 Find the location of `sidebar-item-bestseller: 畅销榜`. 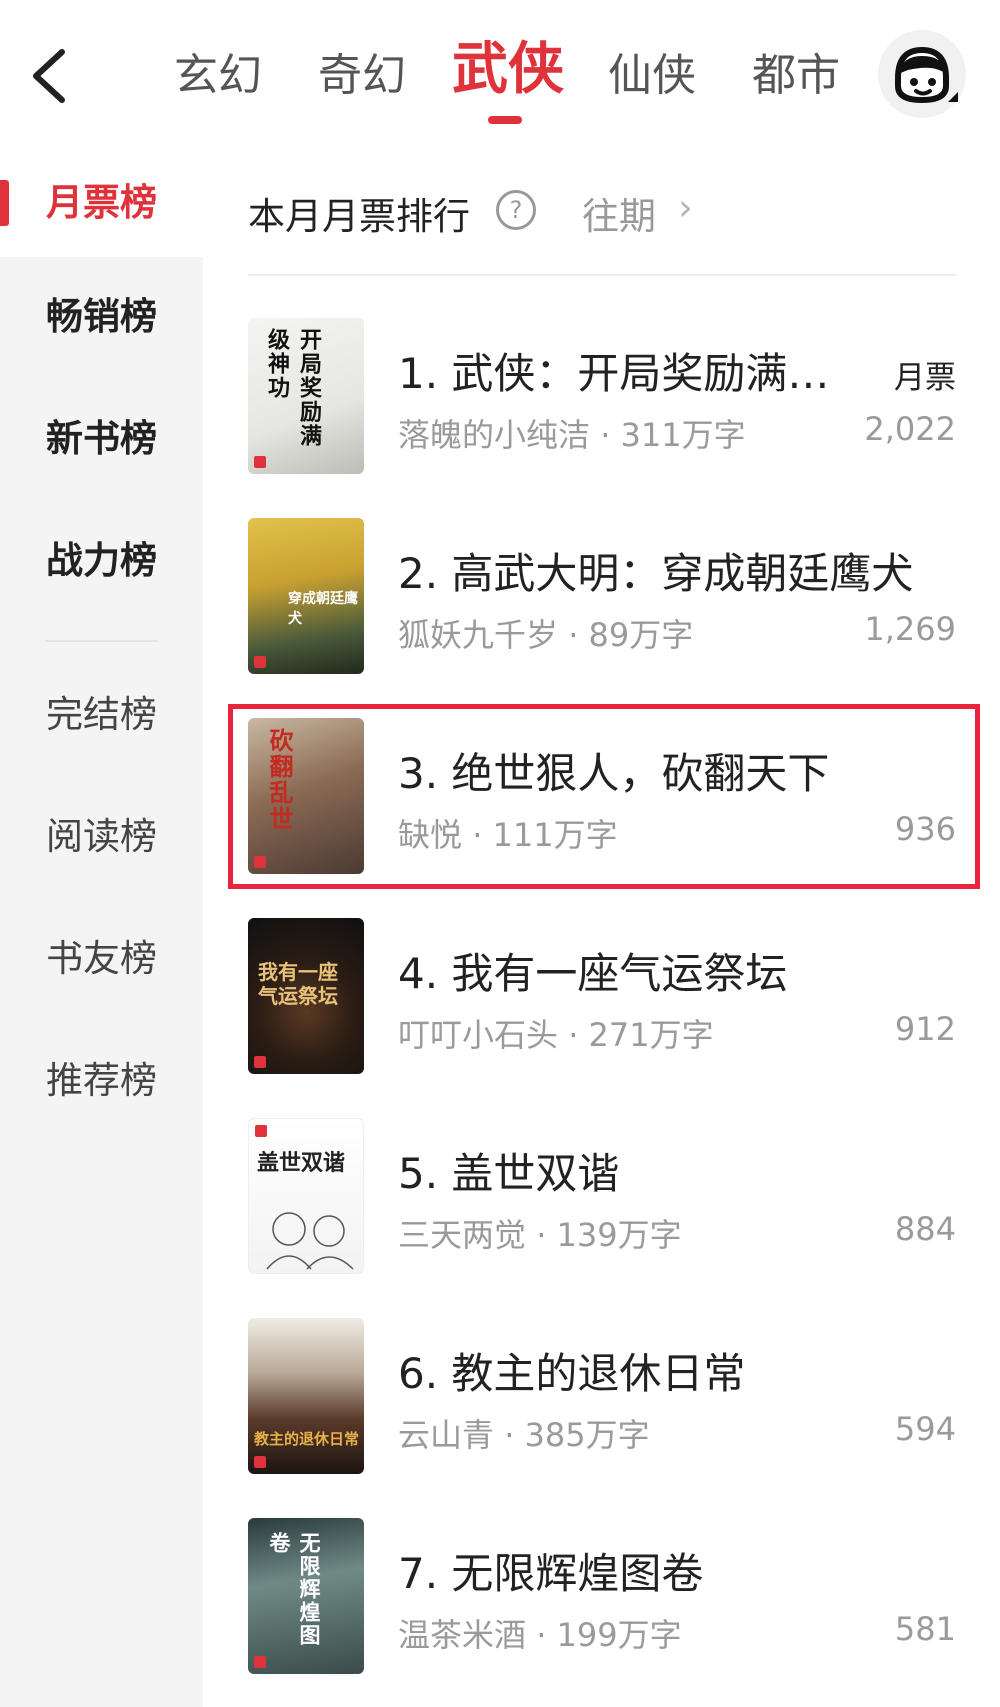

sidebar-item-bestseller: 畅销榜 is located at coordinates (101, 317).